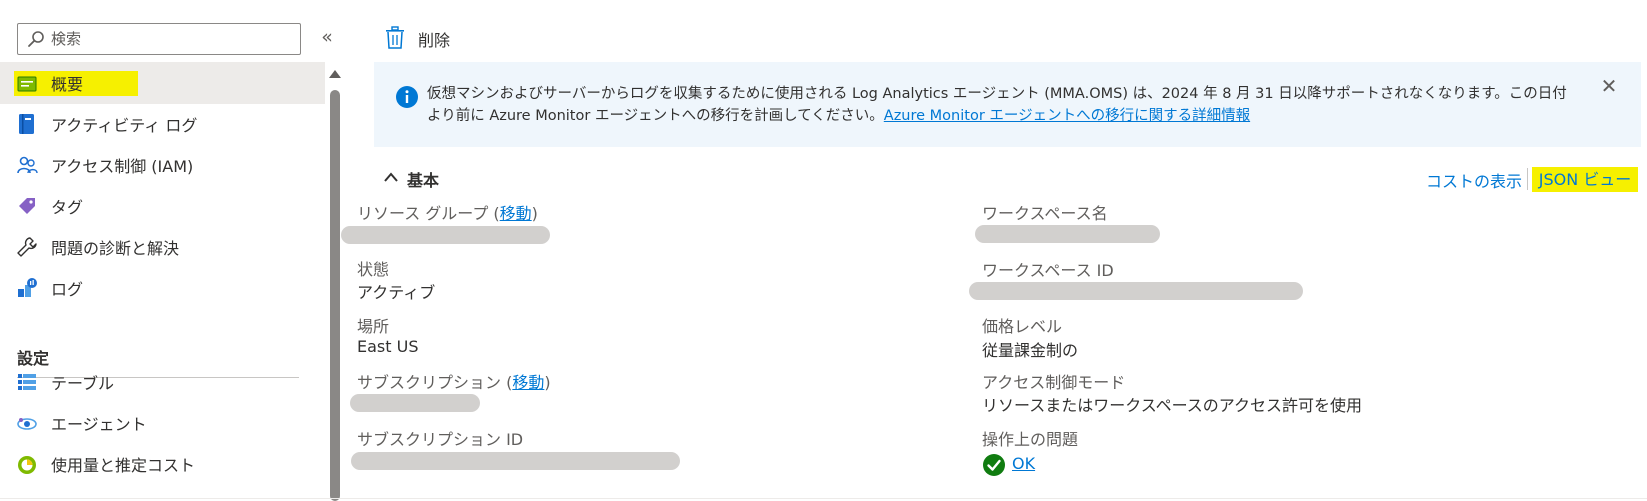 This screenshot has height=501, width=1647. I want to click on sidebar-item-label: 概要, so click(67, 84).